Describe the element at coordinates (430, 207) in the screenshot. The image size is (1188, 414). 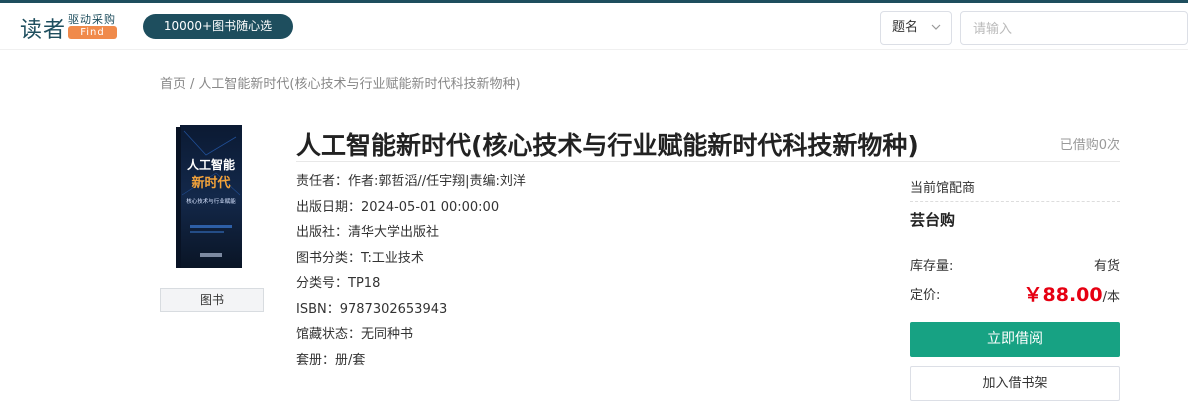
I see `detail-value: 2024-05-01 00:00:00` at that location.